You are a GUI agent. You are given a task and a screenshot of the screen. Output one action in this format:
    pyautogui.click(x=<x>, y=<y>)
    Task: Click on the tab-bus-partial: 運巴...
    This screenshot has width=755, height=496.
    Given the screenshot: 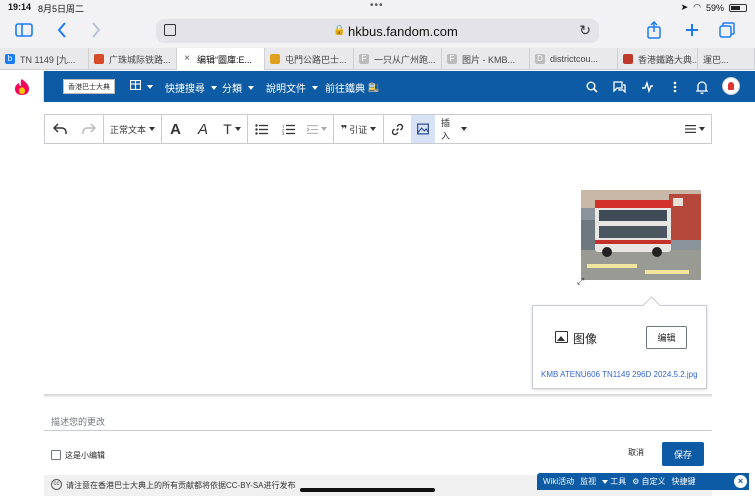 What is the action you would take?
    pyautogui.click(x=726, y=59)
    